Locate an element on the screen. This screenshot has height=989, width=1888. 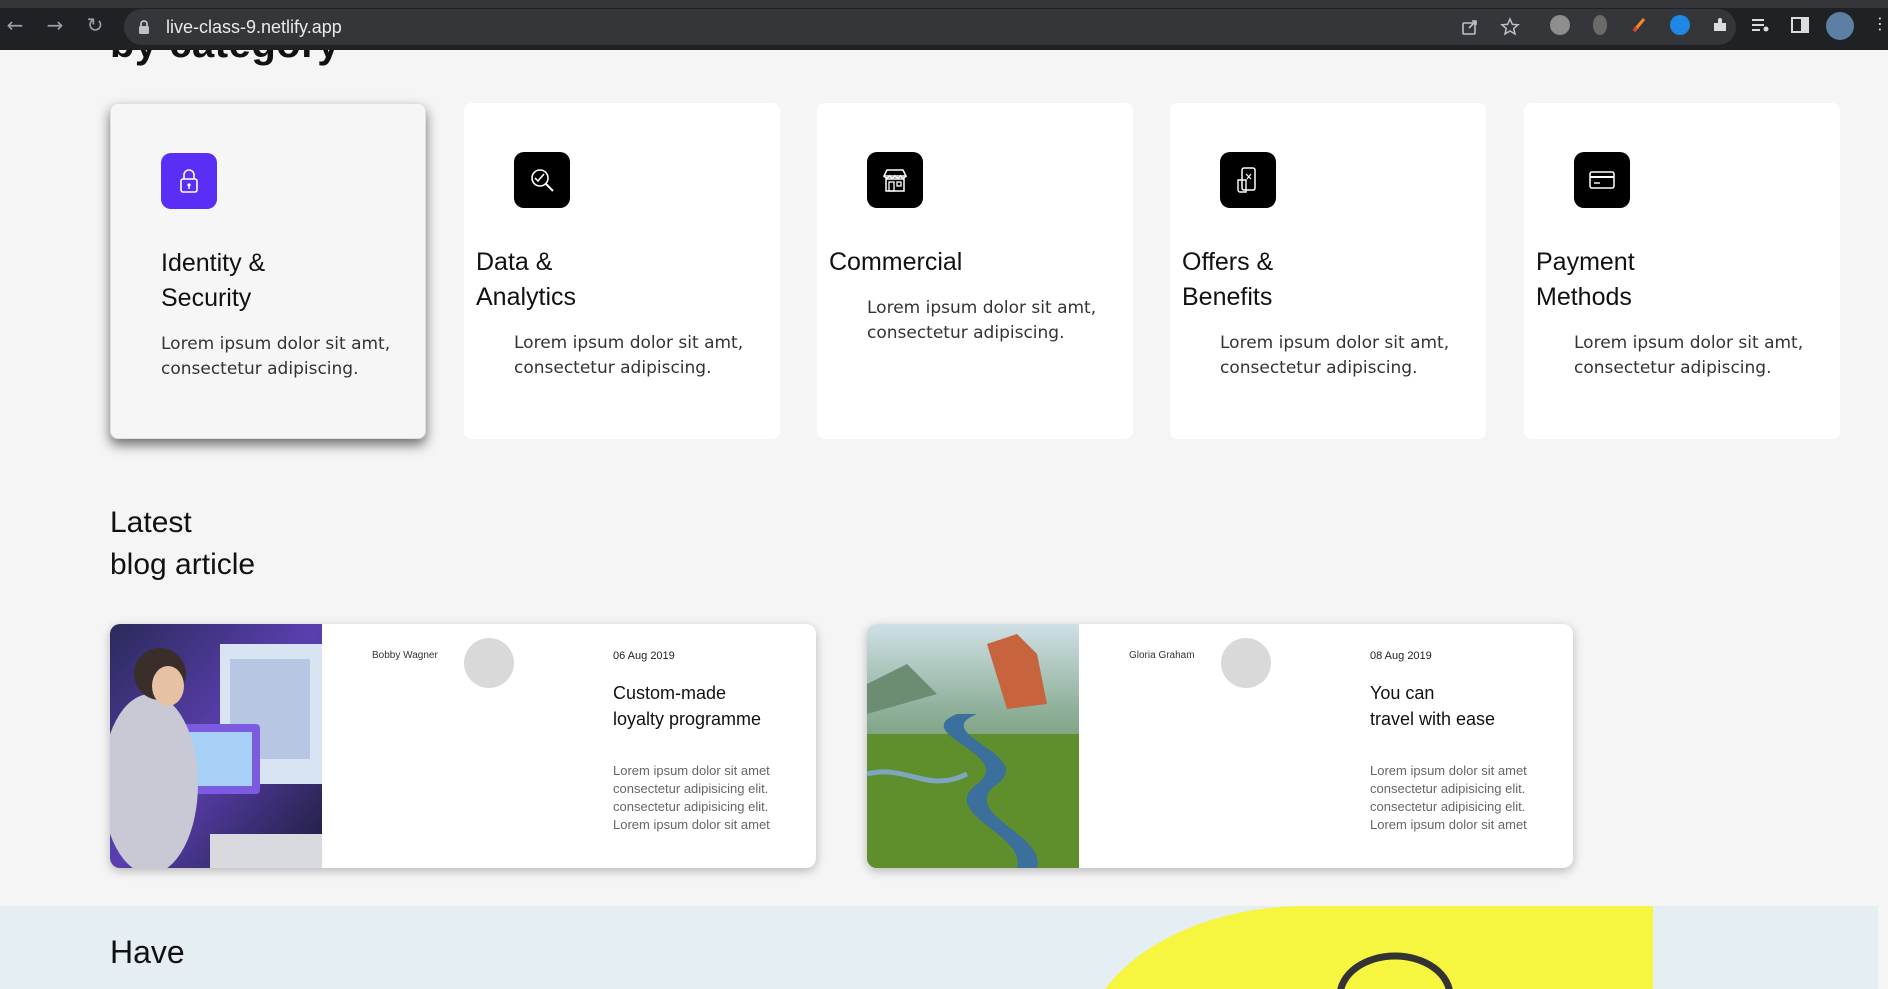
category-title: Data & Analytics is located at coordinates (526, 279).